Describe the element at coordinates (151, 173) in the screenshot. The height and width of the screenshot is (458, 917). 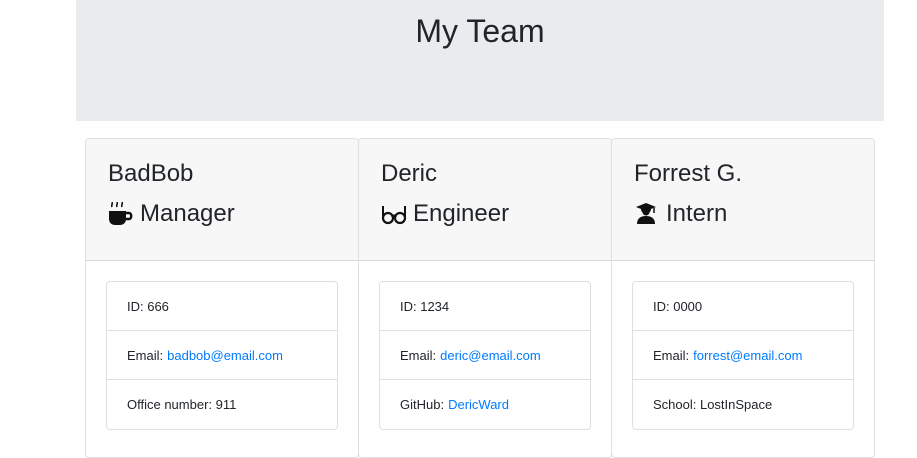
I see `employee-name: BadBob` at that location.